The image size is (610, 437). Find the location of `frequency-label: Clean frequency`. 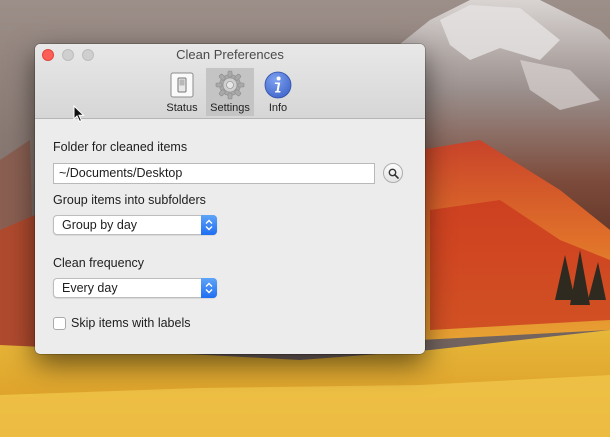

frequency-label: Clean frequency is located at coordinates (99, 263).